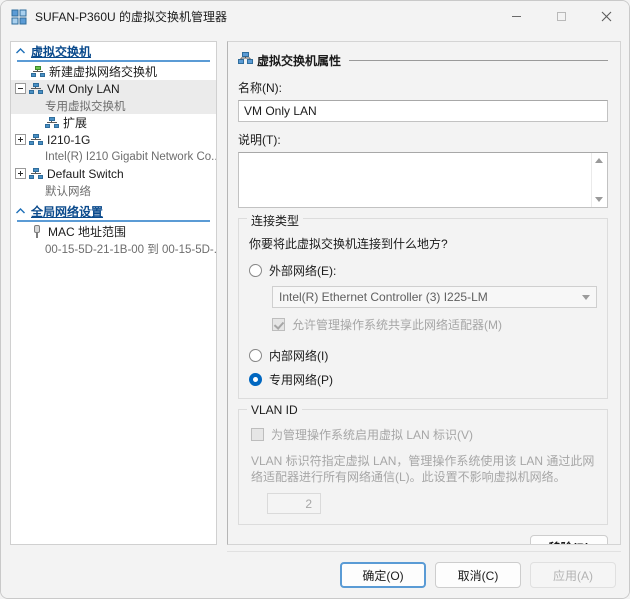 Image resolution: width=630 pixels, height=599 pixels. What do you see at coordinates (85, 173) in the screenshot?
I see `tree-item-label: Default Switch` at bounding box center [85, 173].